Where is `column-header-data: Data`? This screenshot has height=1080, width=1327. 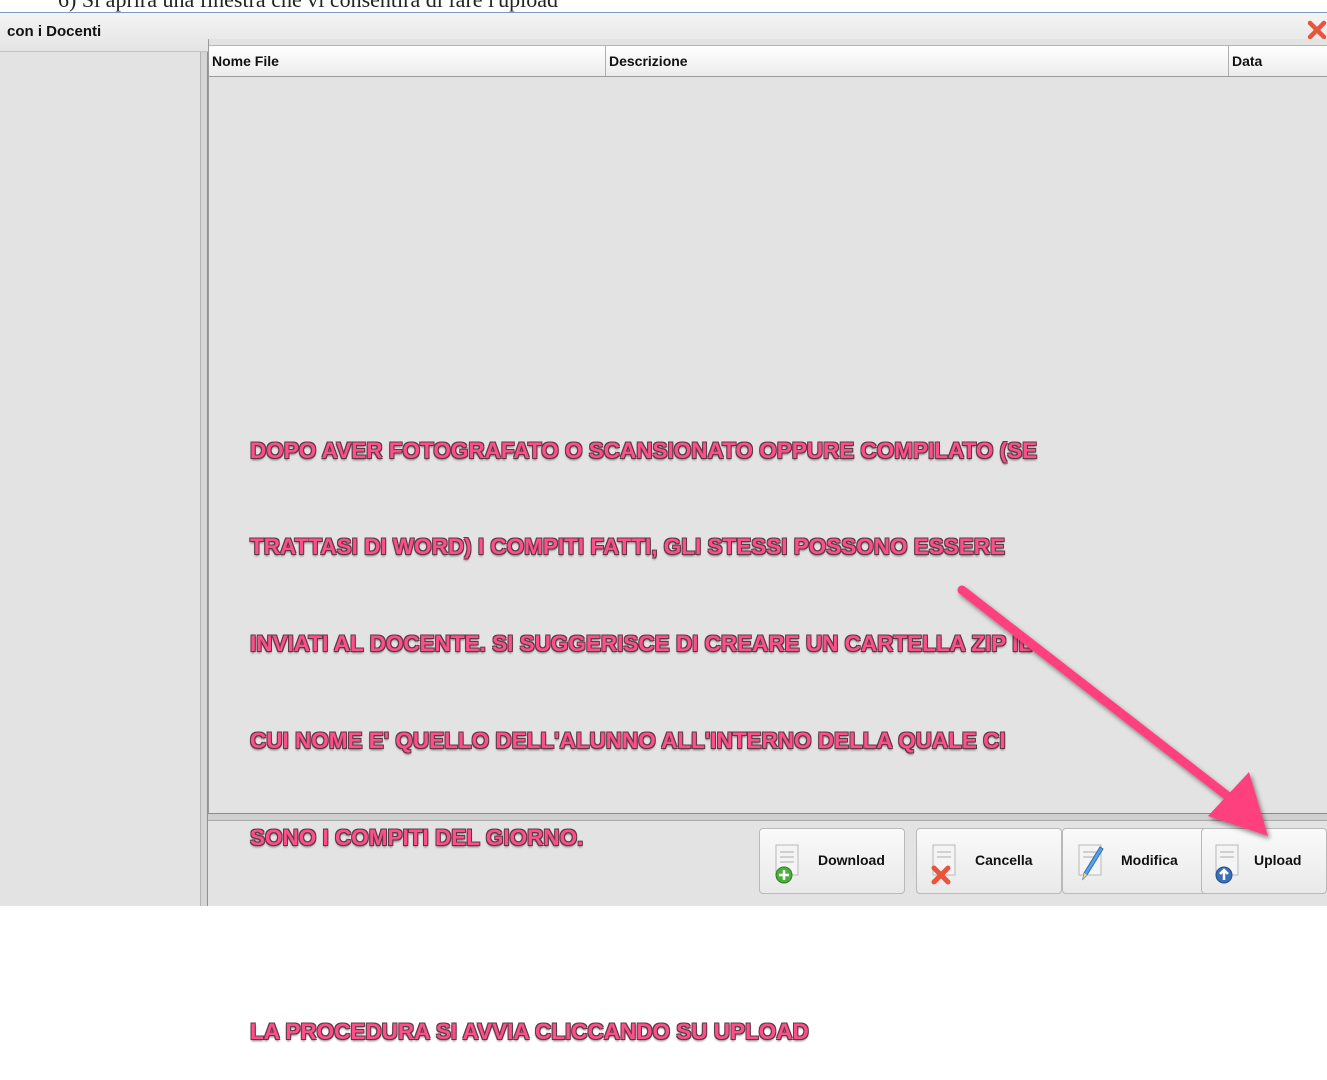 column-header-data: Data is located at coordinates (1278, 61).